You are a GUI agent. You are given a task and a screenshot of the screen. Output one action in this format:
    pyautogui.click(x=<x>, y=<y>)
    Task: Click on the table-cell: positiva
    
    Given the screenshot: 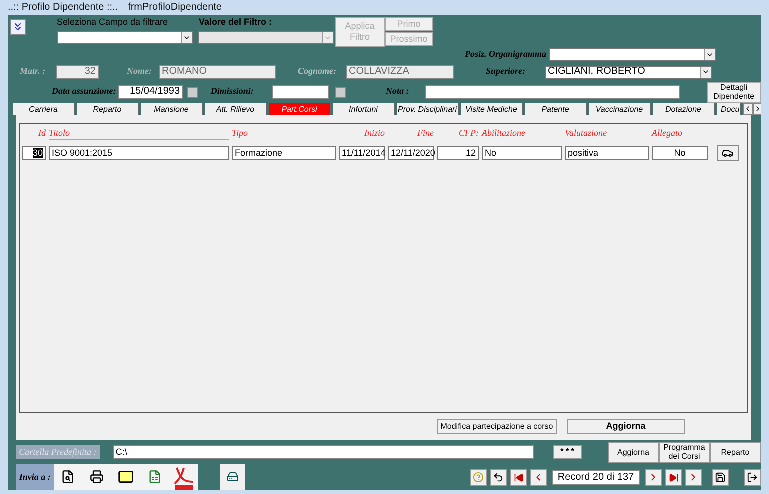 What is the action you would take?
    pyautogui.click(x=607, y=153)
    